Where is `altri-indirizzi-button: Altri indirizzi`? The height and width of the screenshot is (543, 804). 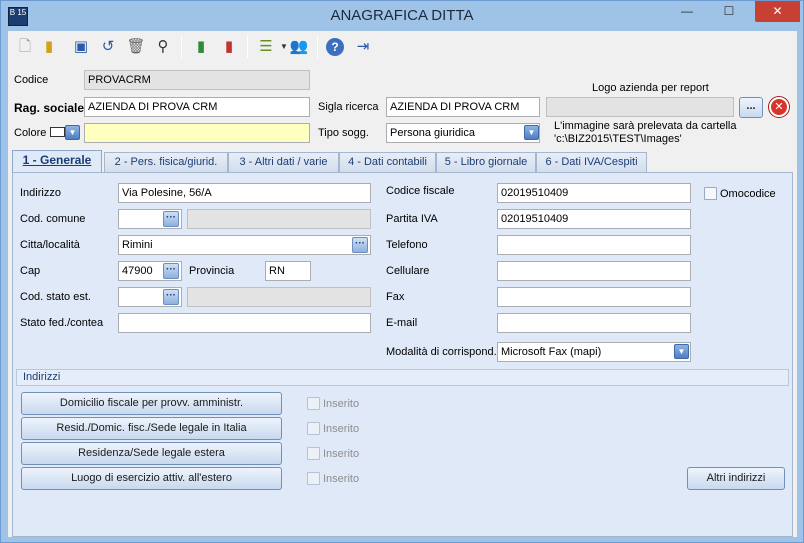 altri-indirizzi-button: Altri indirizzi is located at coordinates (736, 478).